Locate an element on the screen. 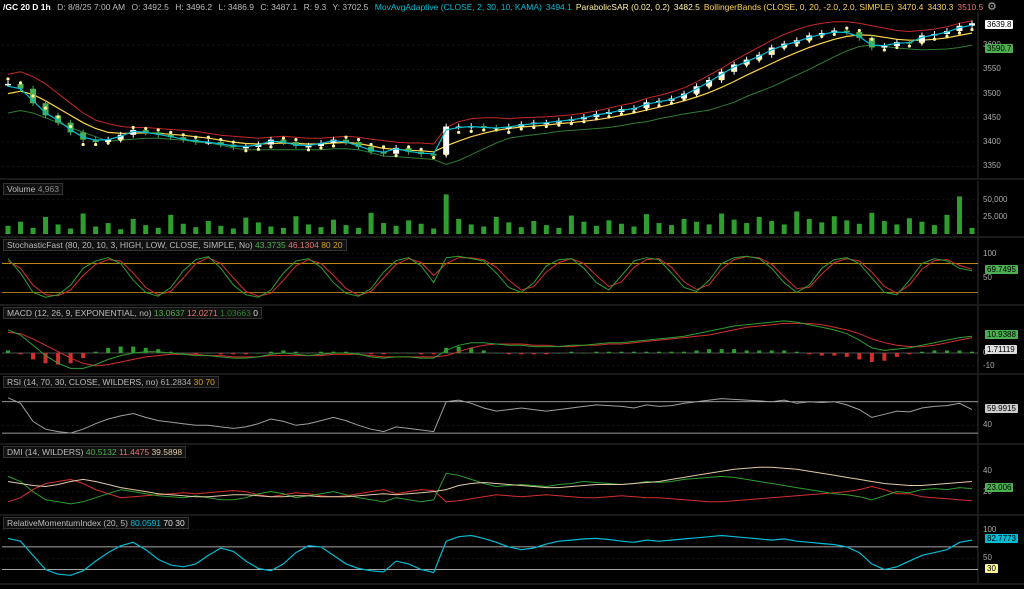  y-tick-label: 25,000 is located at coordinates (995, 216).